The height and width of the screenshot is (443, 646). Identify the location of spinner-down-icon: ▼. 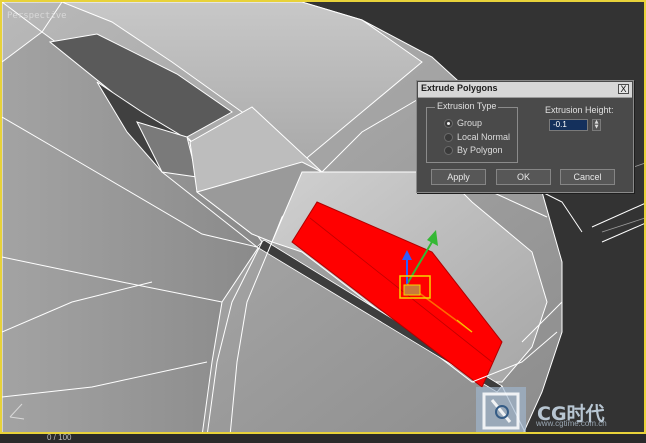
(596, 127).